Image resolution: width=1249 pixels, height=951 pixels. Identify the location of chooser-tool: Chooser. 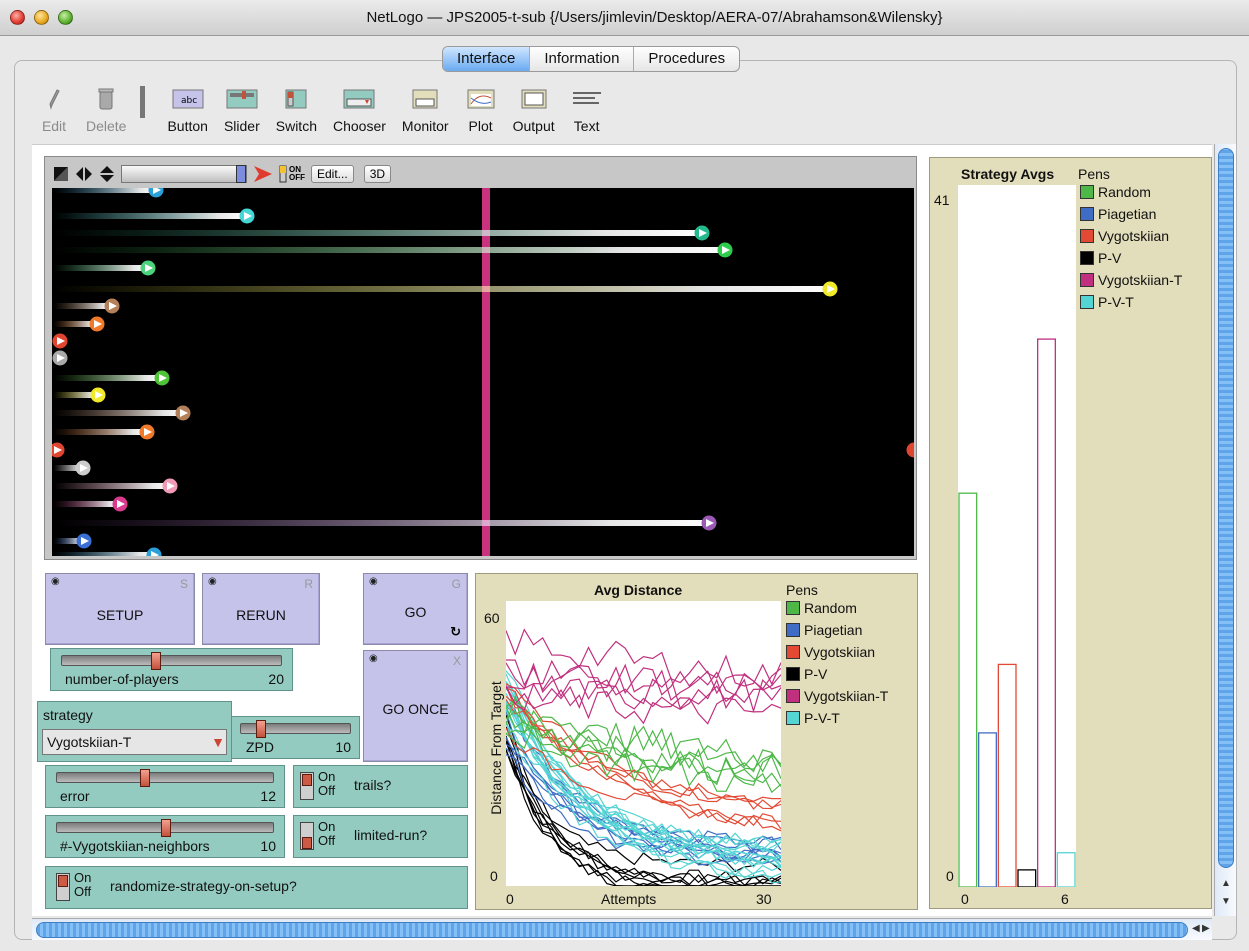
(359, 107).